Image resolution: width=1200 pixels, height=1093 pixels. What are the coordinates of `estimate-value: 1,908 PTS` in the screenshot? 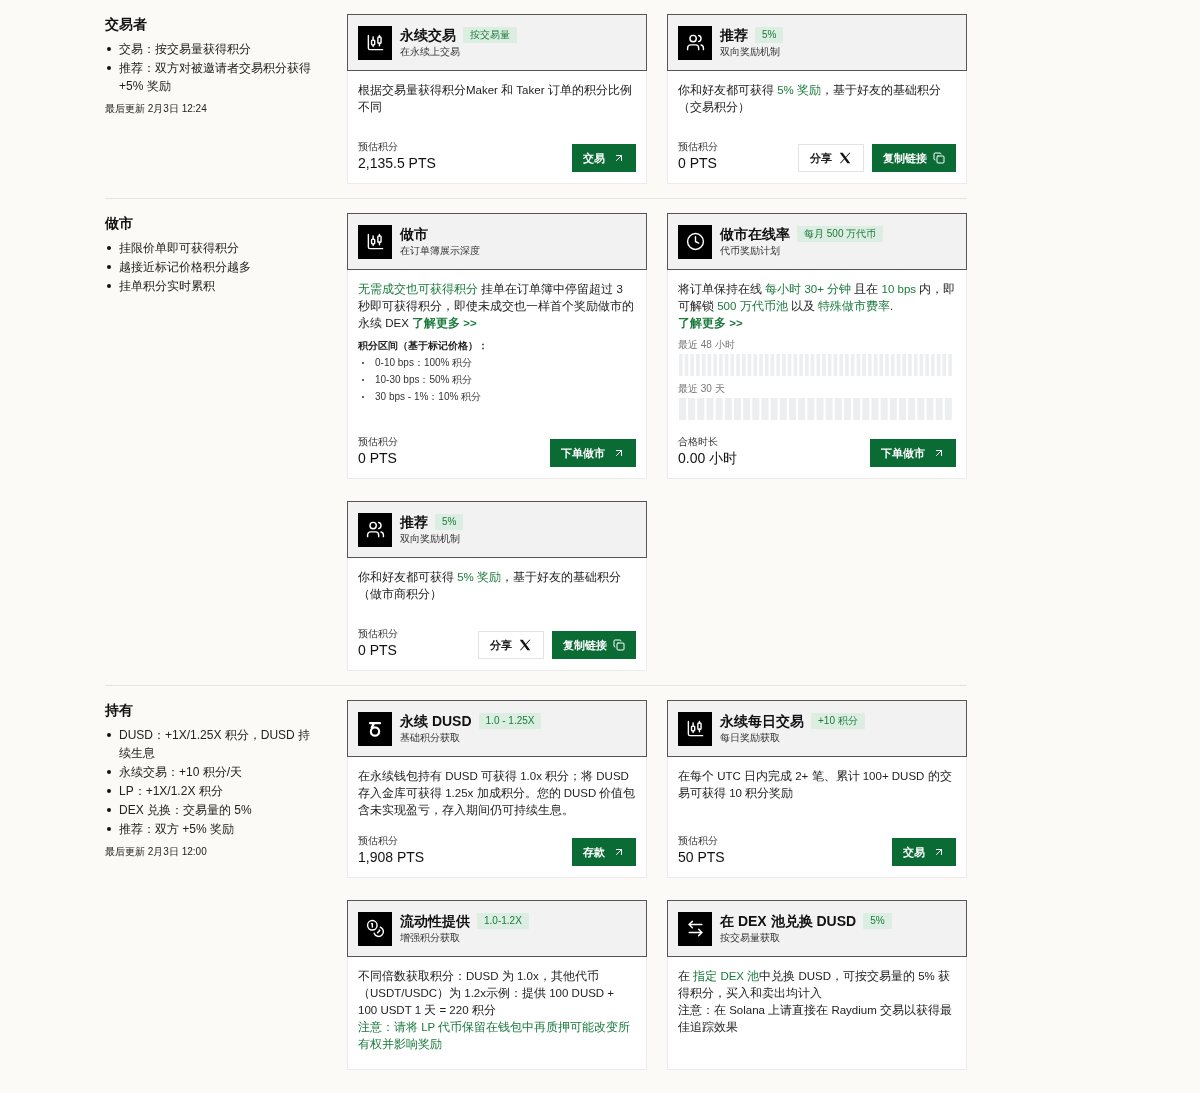 It's located at (391, 857).